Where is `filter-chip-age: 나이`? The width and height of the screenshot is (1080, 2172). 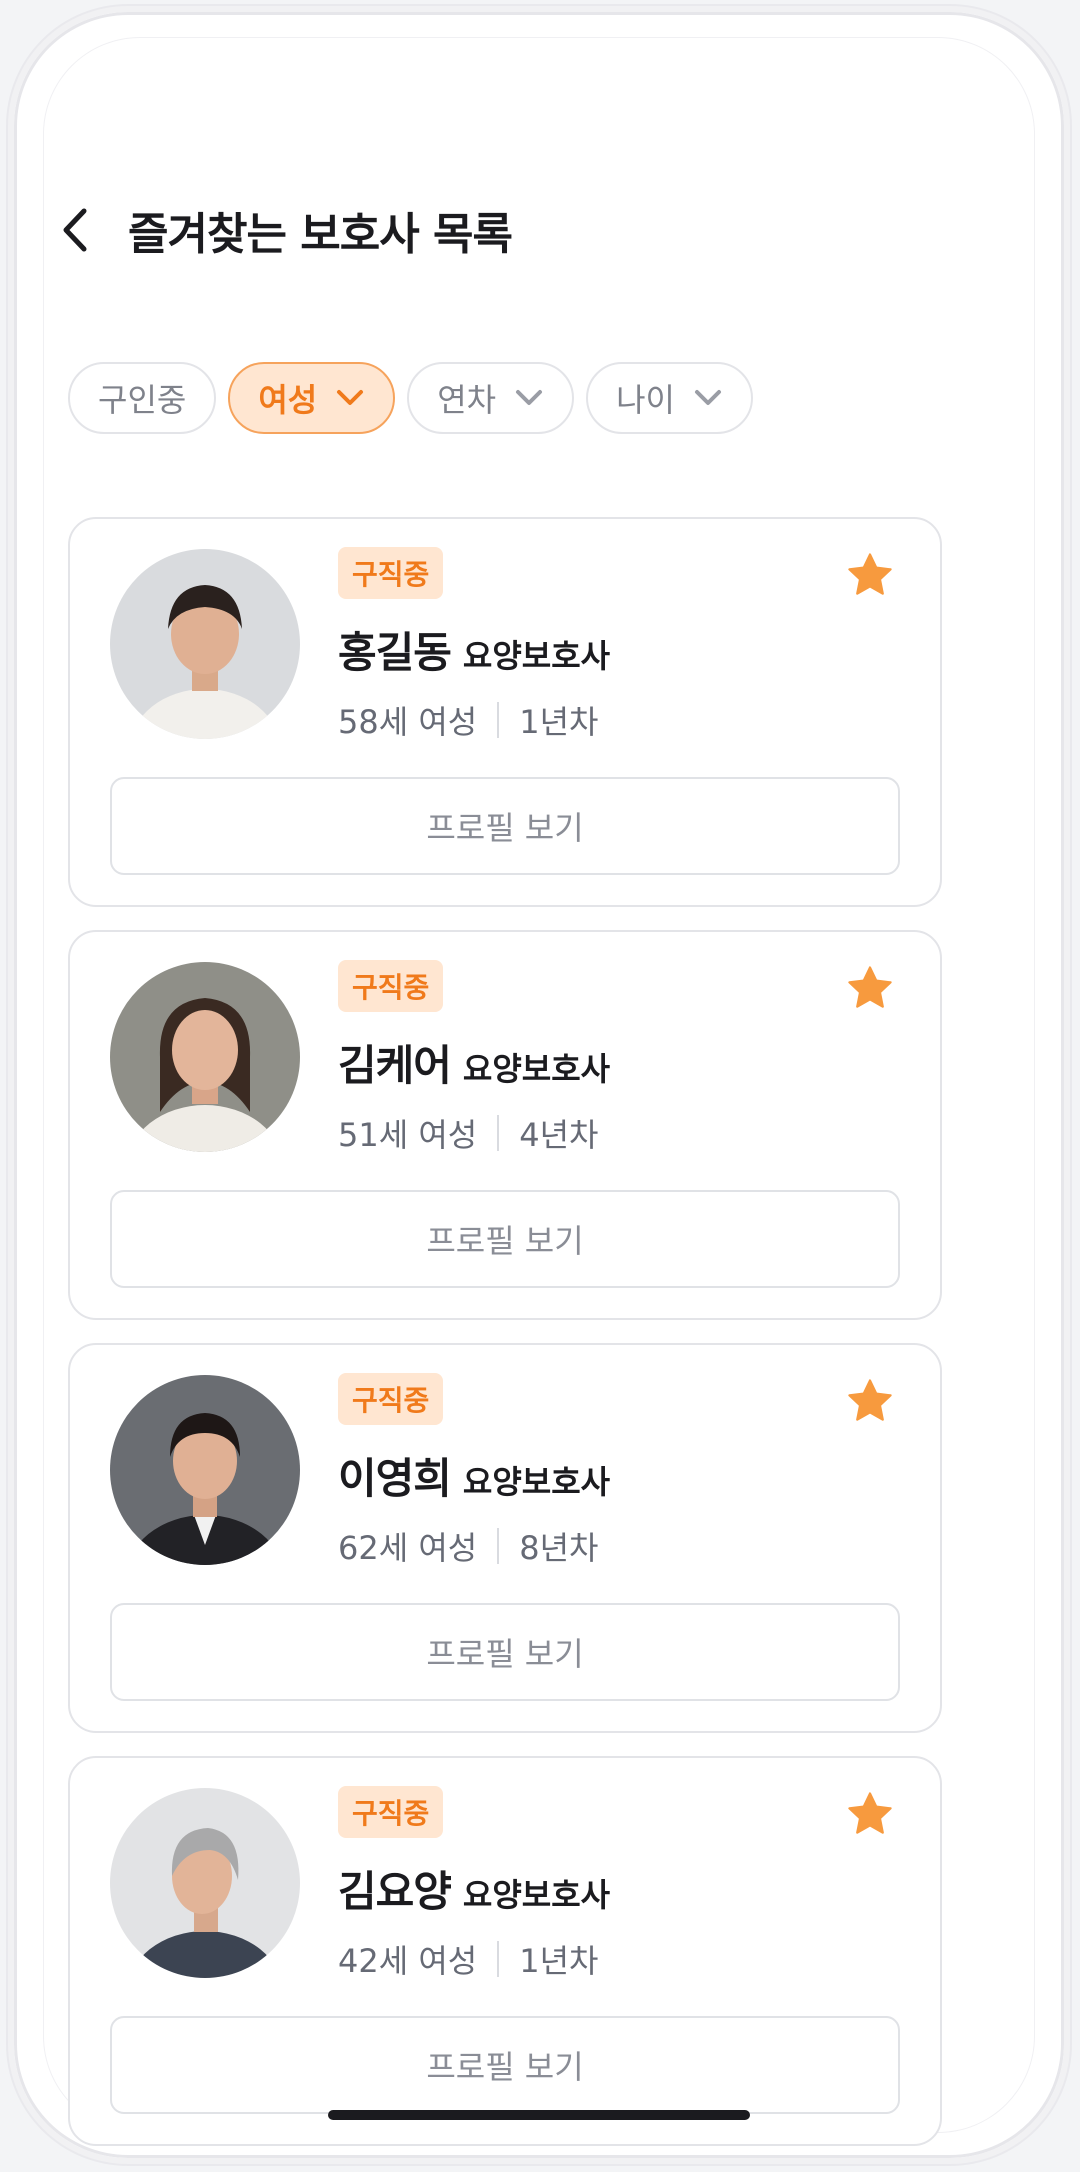
filter-chip-age: 나이 is located at coordinates (669, 398).